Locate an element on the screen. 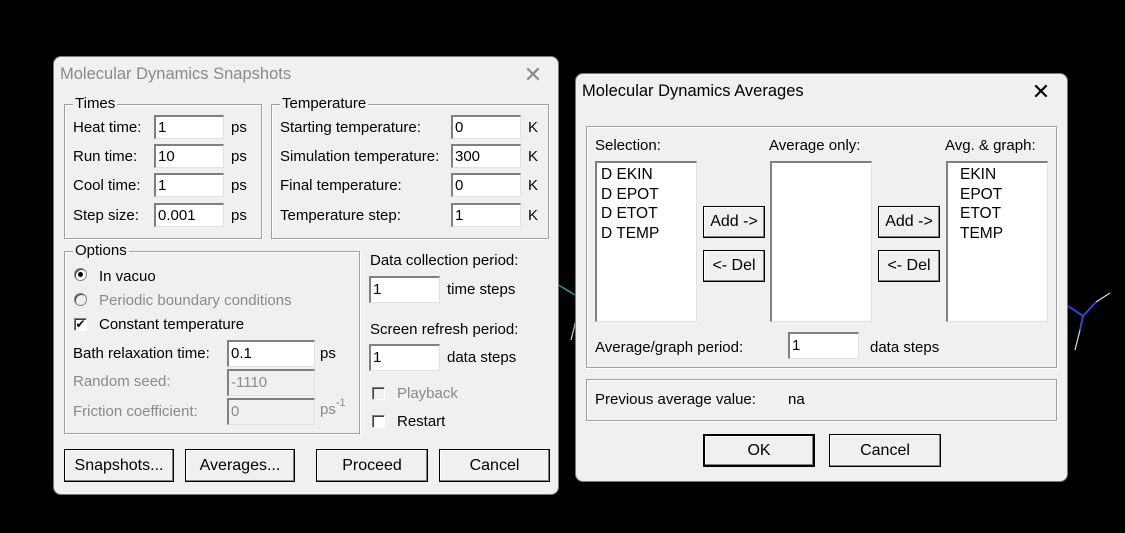 The image size is (1125, 533). run-time-input: 10 is located at coordinates (189, 156).